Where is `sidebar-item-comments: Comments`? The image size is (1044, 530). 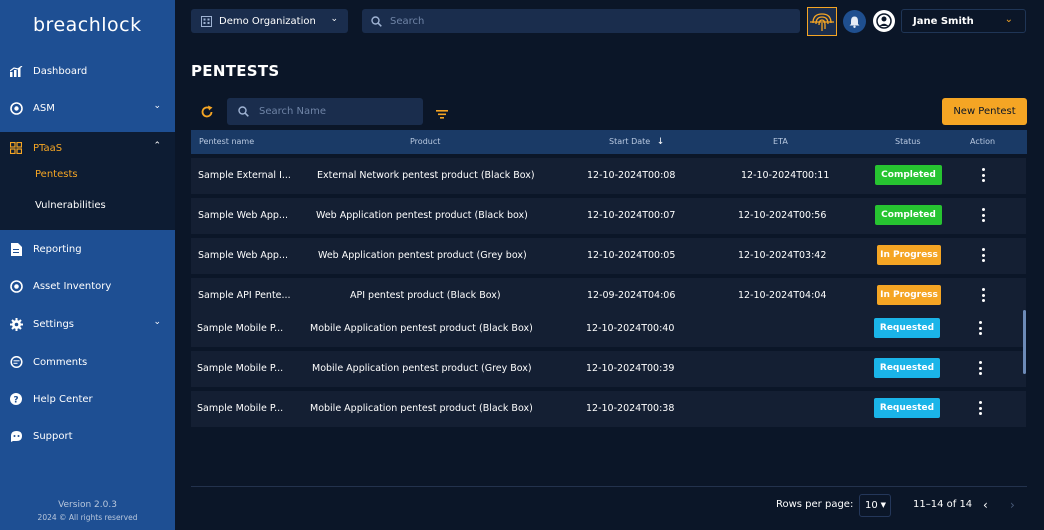
sidebar-item-comments: Comments is located at coordinates (87, 362).